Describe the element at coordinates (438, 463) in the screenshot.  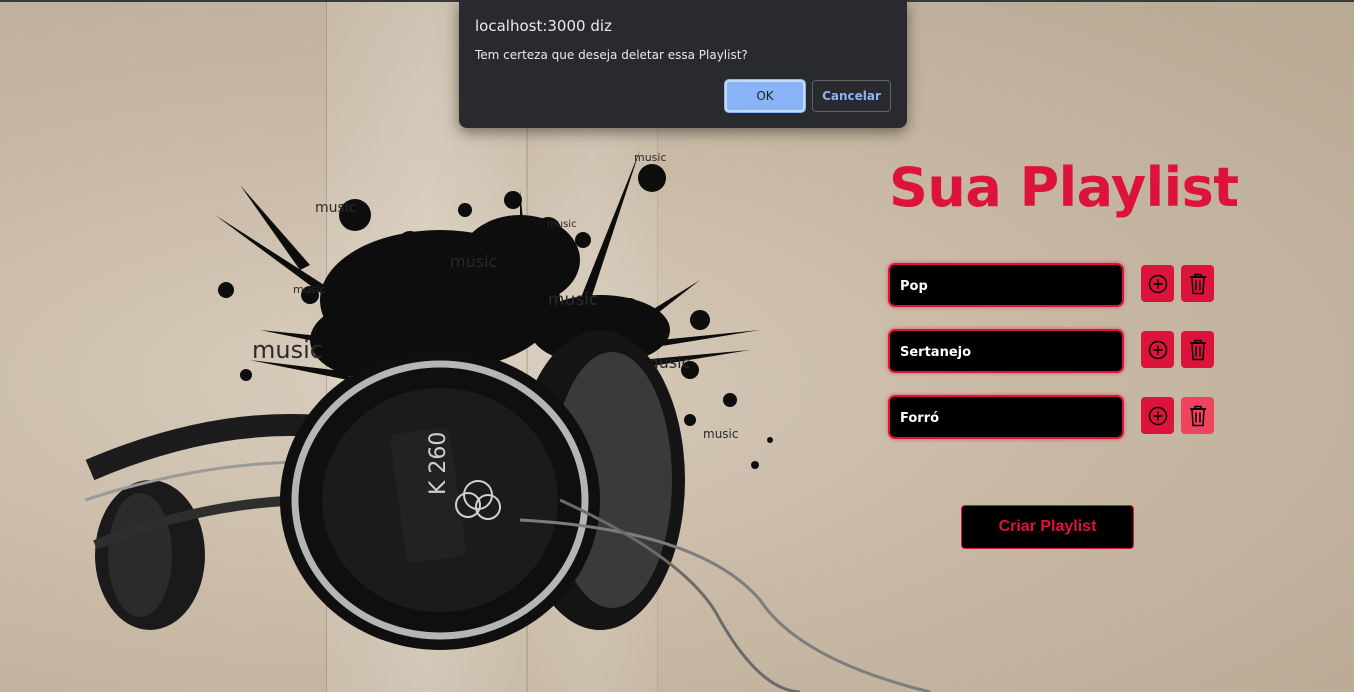
I see `headphone-model-label: K 260` at that location.